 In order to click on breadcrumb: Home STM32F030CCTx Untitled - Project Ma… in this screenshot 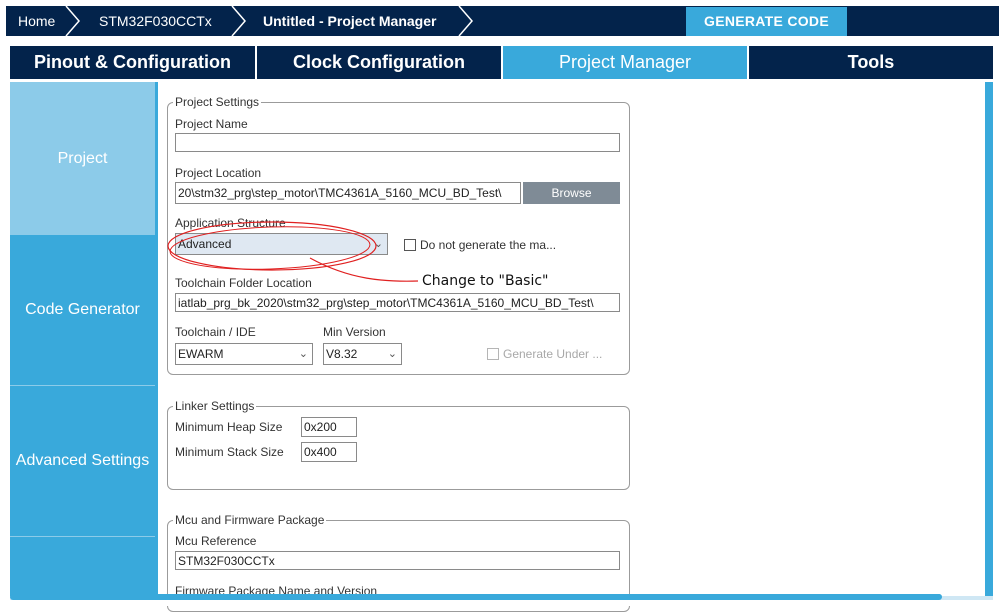, I will do `click(502, 21)`.